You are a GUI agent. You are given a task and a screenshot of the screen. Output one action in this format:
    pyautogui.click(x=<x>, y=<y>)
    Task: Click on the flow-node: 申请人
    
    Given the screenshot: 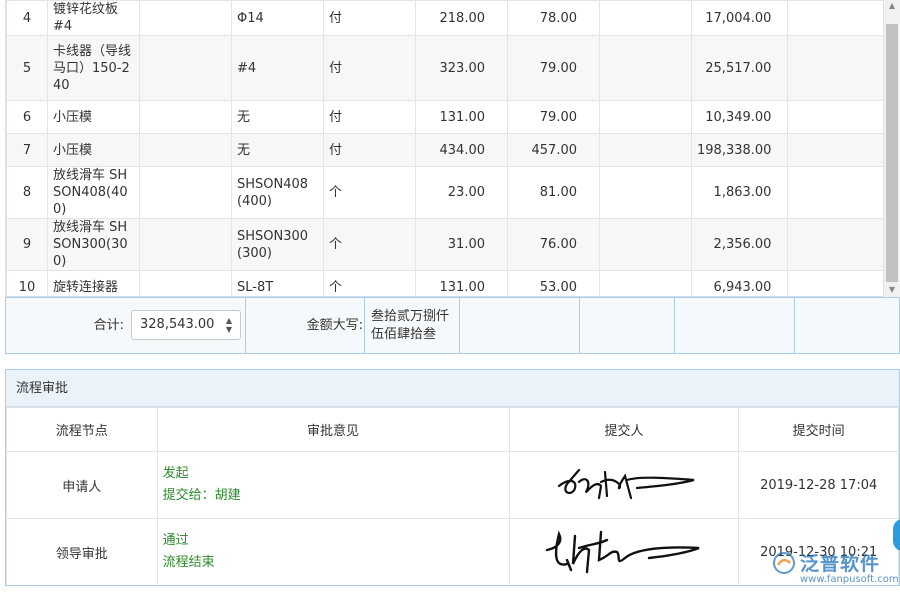 What is the action you would take?
    pyautogui.click(x=82, y=485)
    